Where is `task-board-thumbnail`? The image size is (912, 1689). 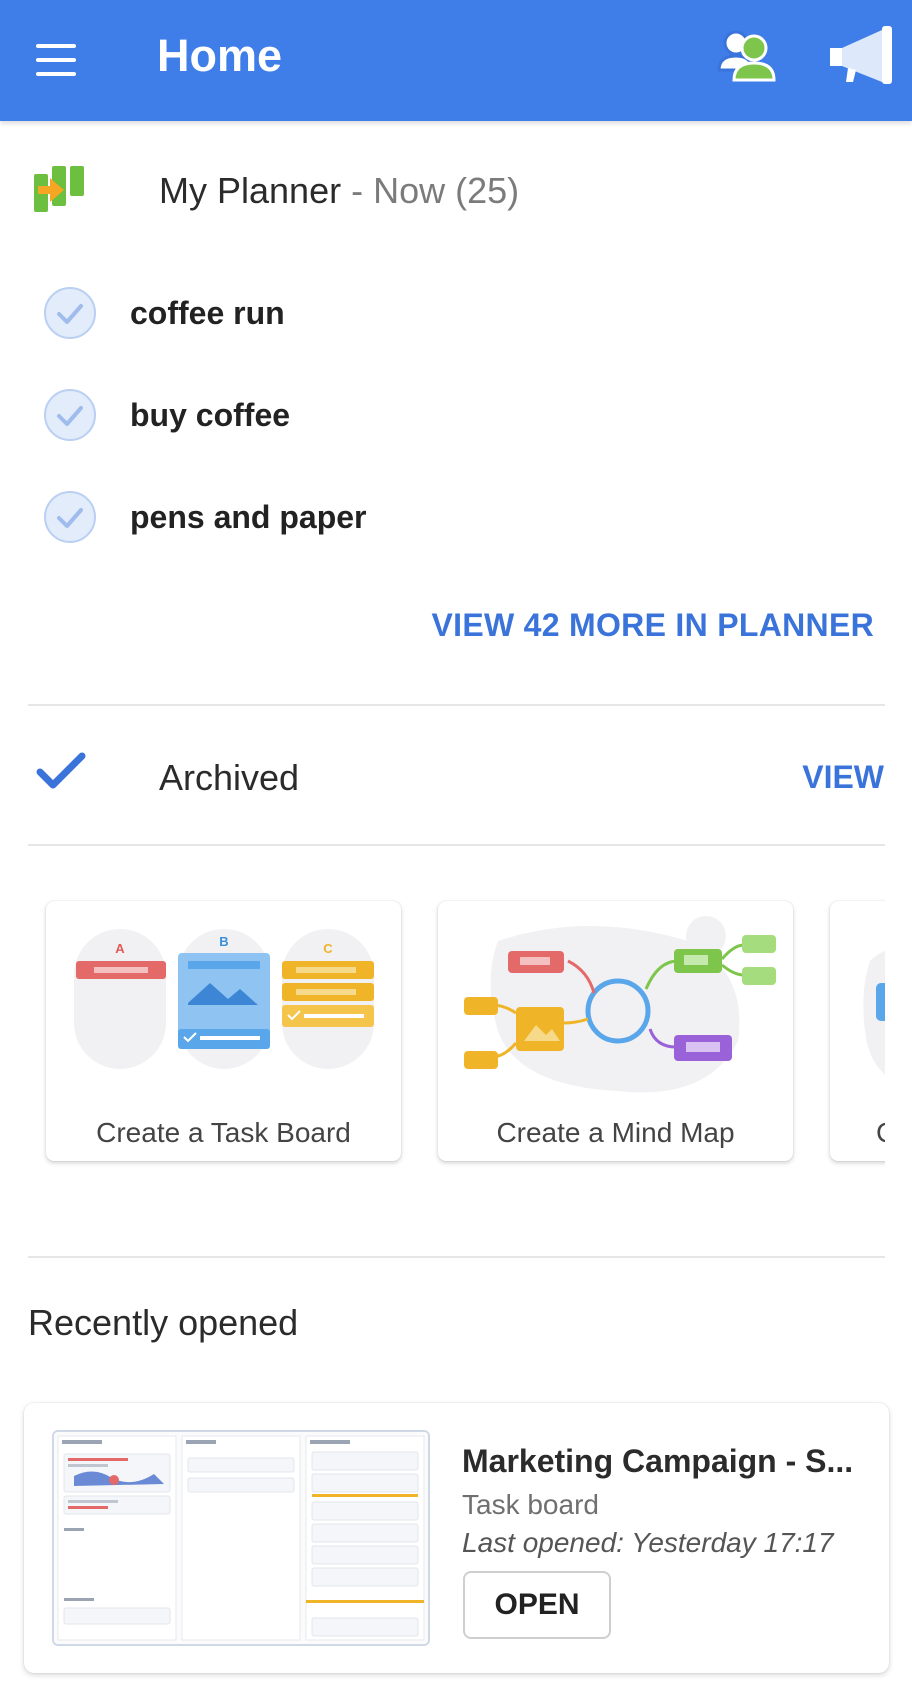
task-board-thumbnail is located at coordinates (241, 1538).